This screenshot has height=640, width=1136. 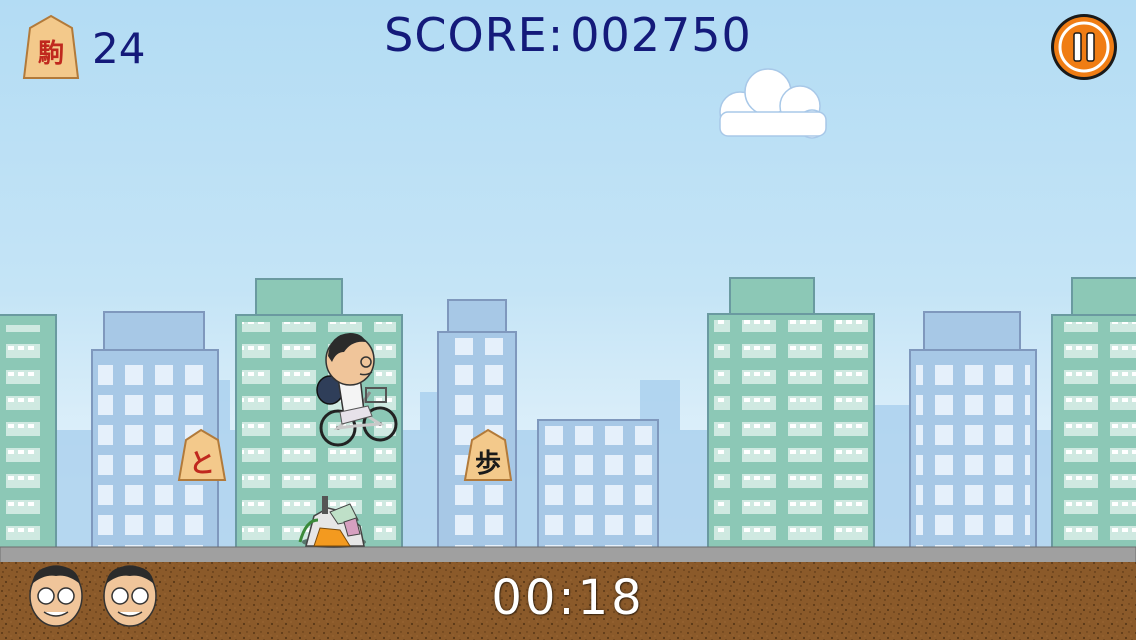 What do you see at coordinates (51, 46) in the screenshot?
I see `koma-counter-icon: 駒` at bounding box center [51, 46].